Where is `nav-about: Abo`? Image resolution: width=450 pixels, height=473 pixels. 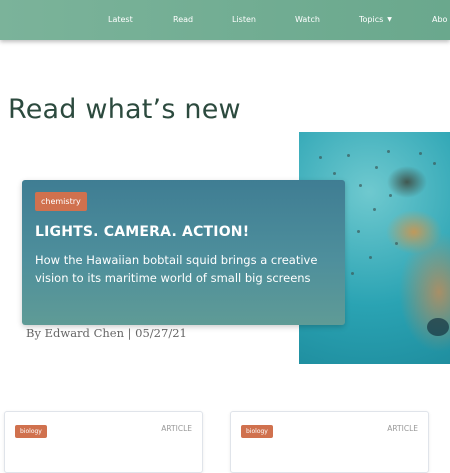 nav-about: Abo is located at coordinates (439, 20).